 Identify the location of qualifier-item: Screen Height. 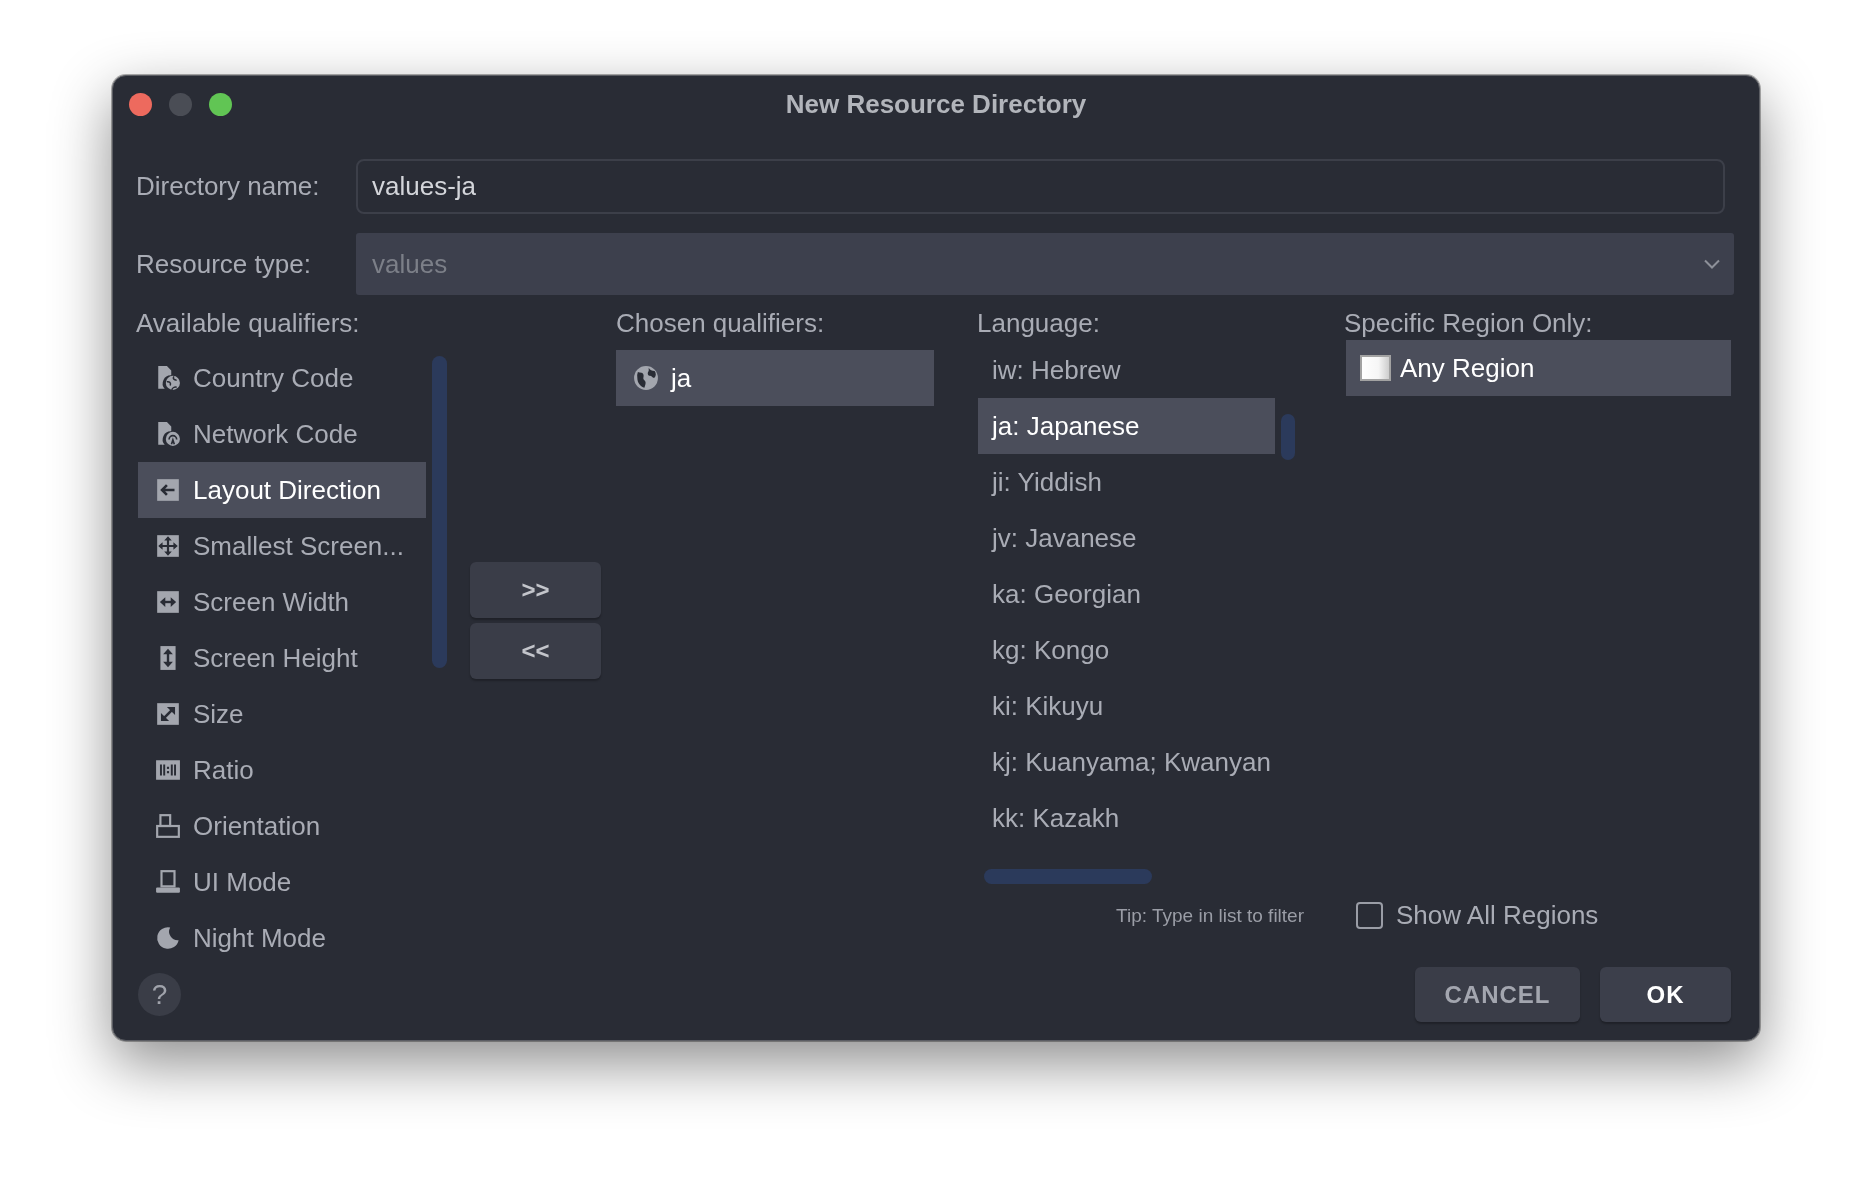
(282, 658).